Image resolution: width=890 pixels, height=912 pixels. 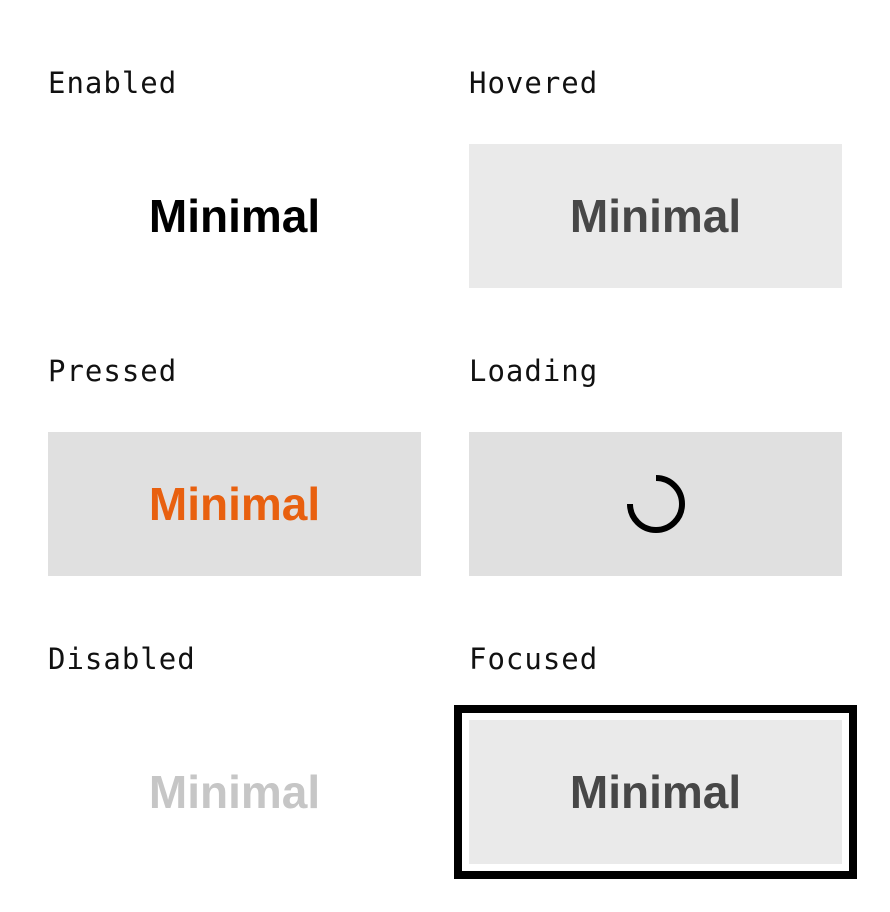 I want to click on minimal-button-enabled: Minimal, so click(x=234, y=216).